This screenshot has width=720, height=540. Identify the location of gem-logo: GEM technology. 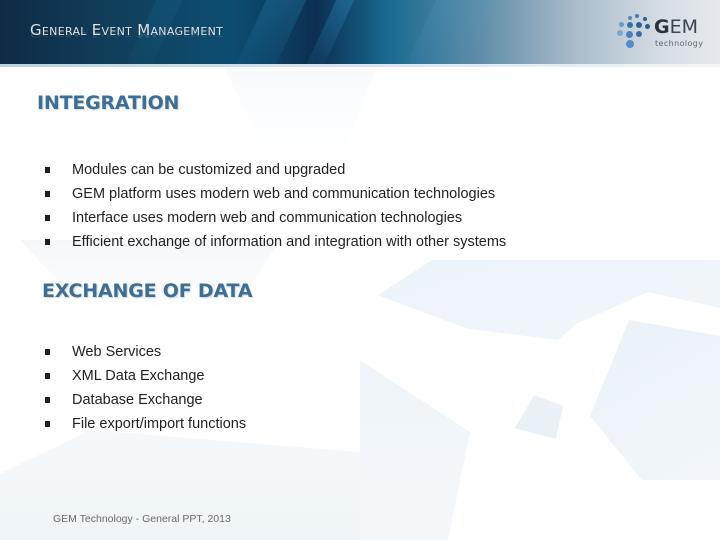
(664, 32).